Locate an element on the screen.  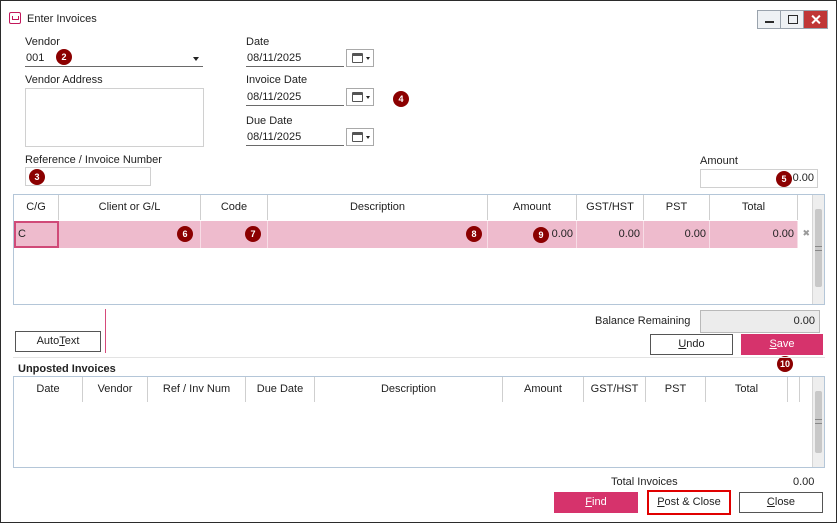
post-close-label-rest: ost & Close is located at coordinates (692, 502).